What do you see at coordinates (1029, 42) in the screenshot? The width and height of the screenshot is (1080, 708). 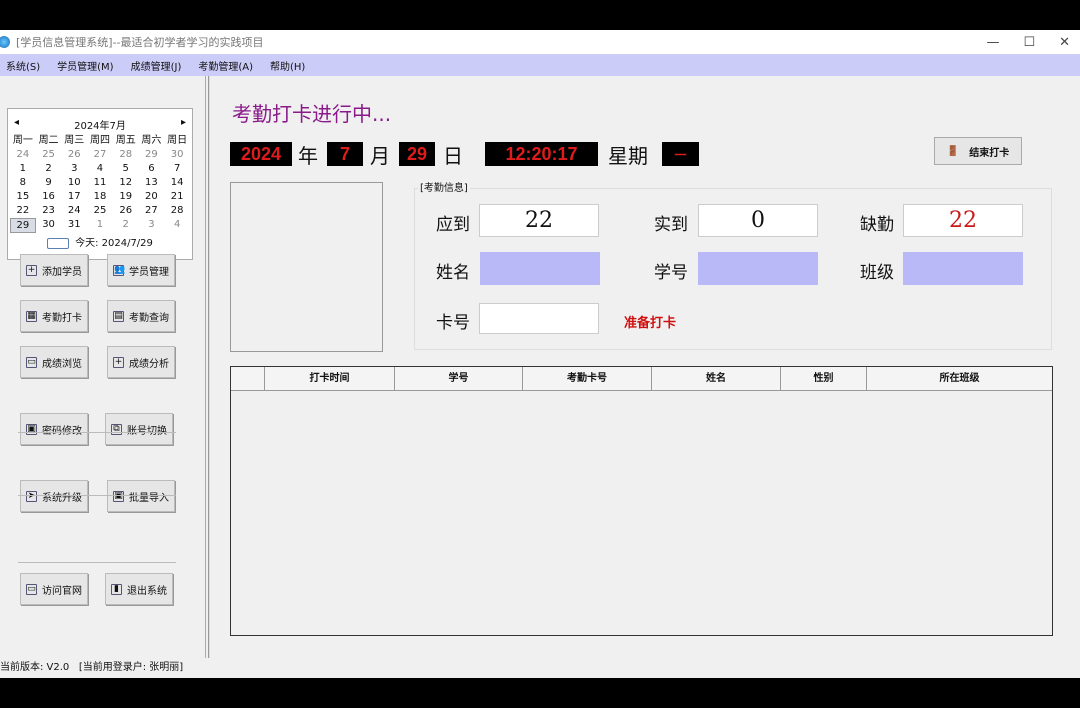 I see `maximize-button: ☐` at bounding box center [1029, 42].